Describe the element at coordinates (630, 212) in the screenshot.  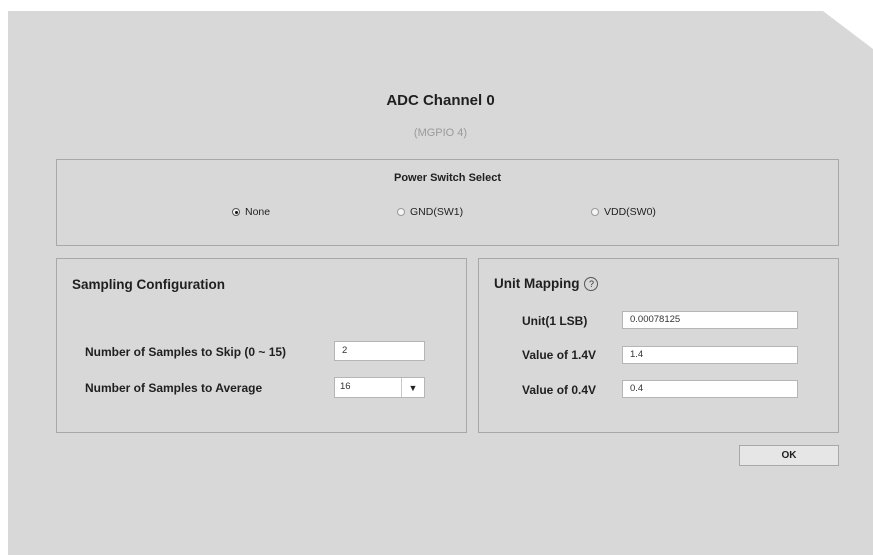
I see `radio-vdd-label: VDD(SW0)` at that location.